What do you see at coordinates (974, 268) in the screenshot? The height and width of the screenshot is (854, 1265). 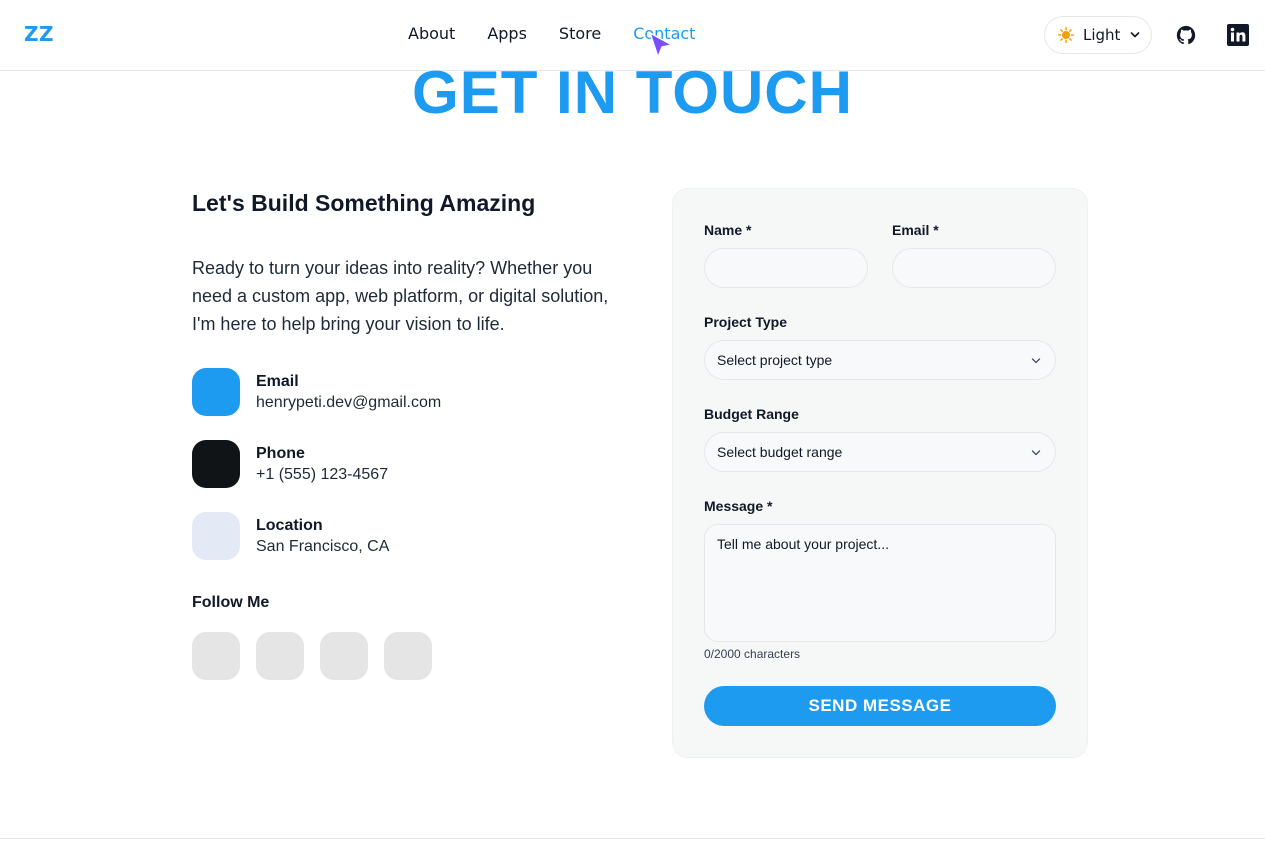 I see `email-field` at bounding box center [974, 268].